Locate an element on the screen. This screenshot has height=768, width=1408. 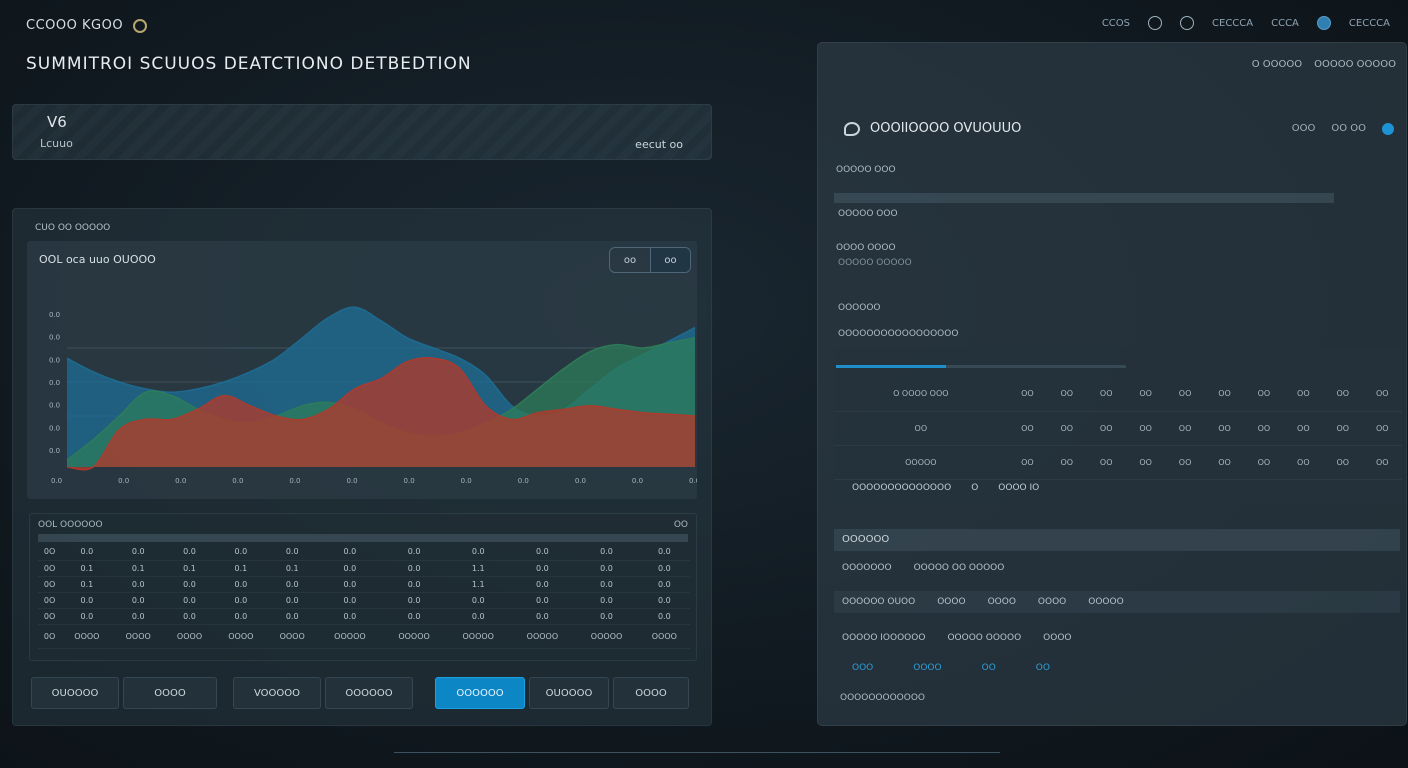
rp-label-1: OOOOO OOO is located at coordinates (866, 170).